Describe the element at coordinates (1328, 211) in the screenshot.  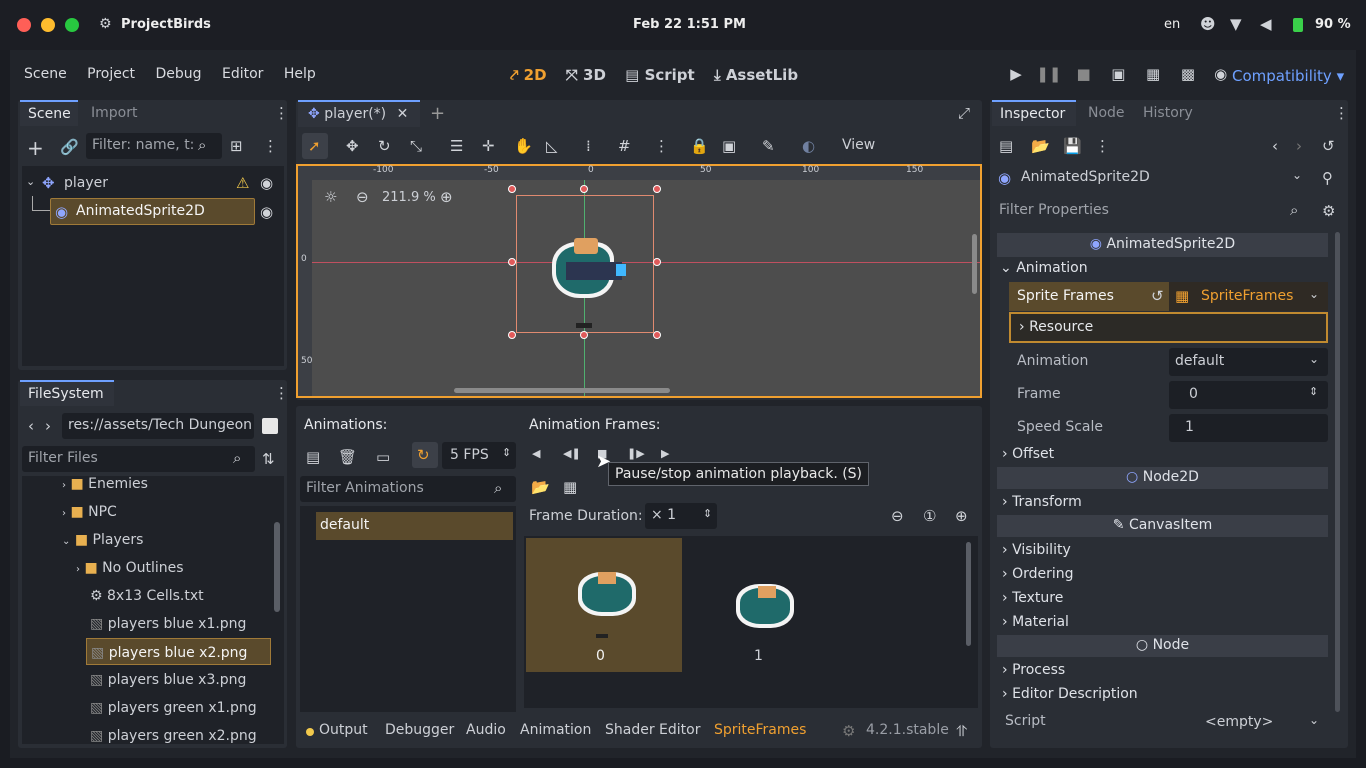
I see `inspector-options-icon: ⚙` at that location.